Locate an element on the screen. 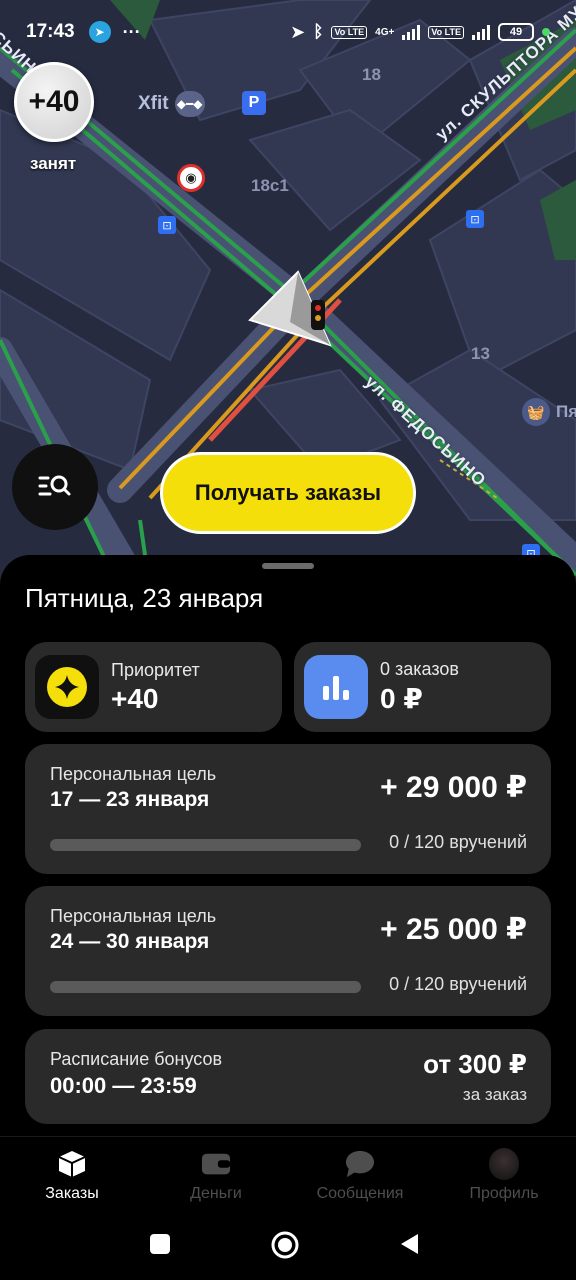 The width and height of the screenshot is (576, 1280). driver-status-label: занят is located at coordinates (53, 163).